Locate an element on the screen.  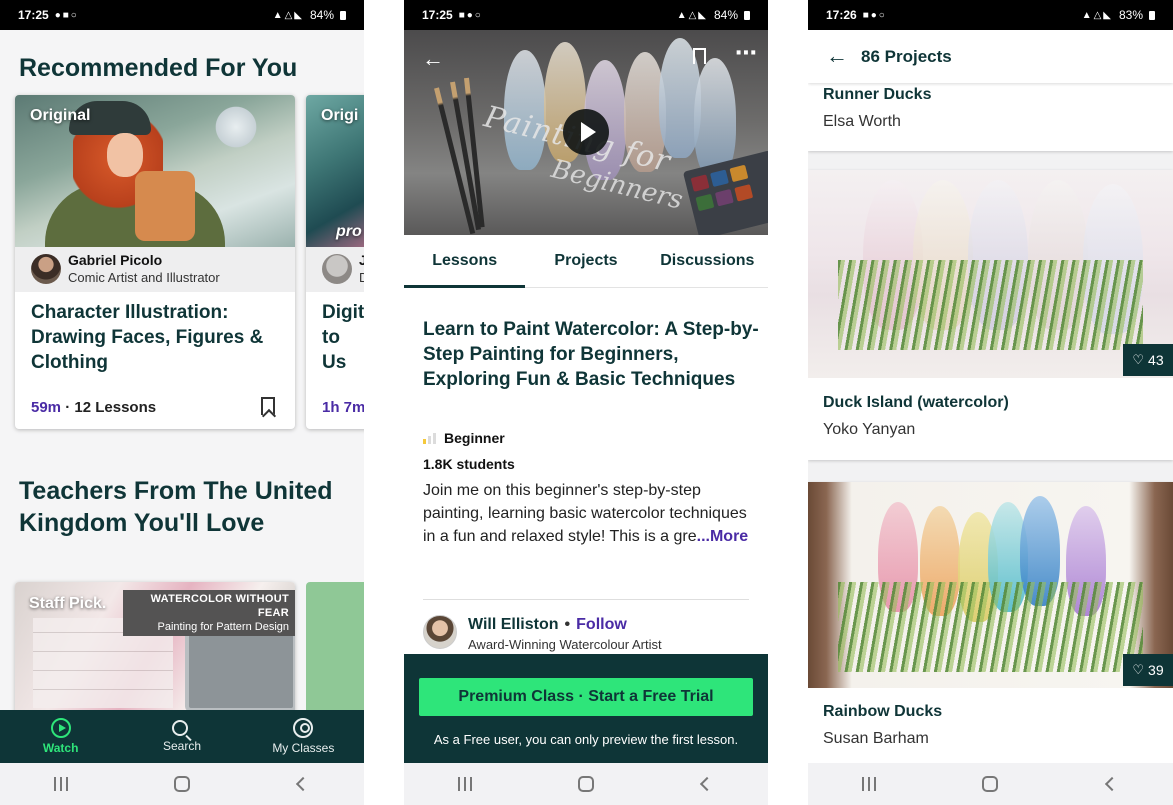
free-trial-button: Premium Class · Start a Free Trial is located at coordinates (586, 697).